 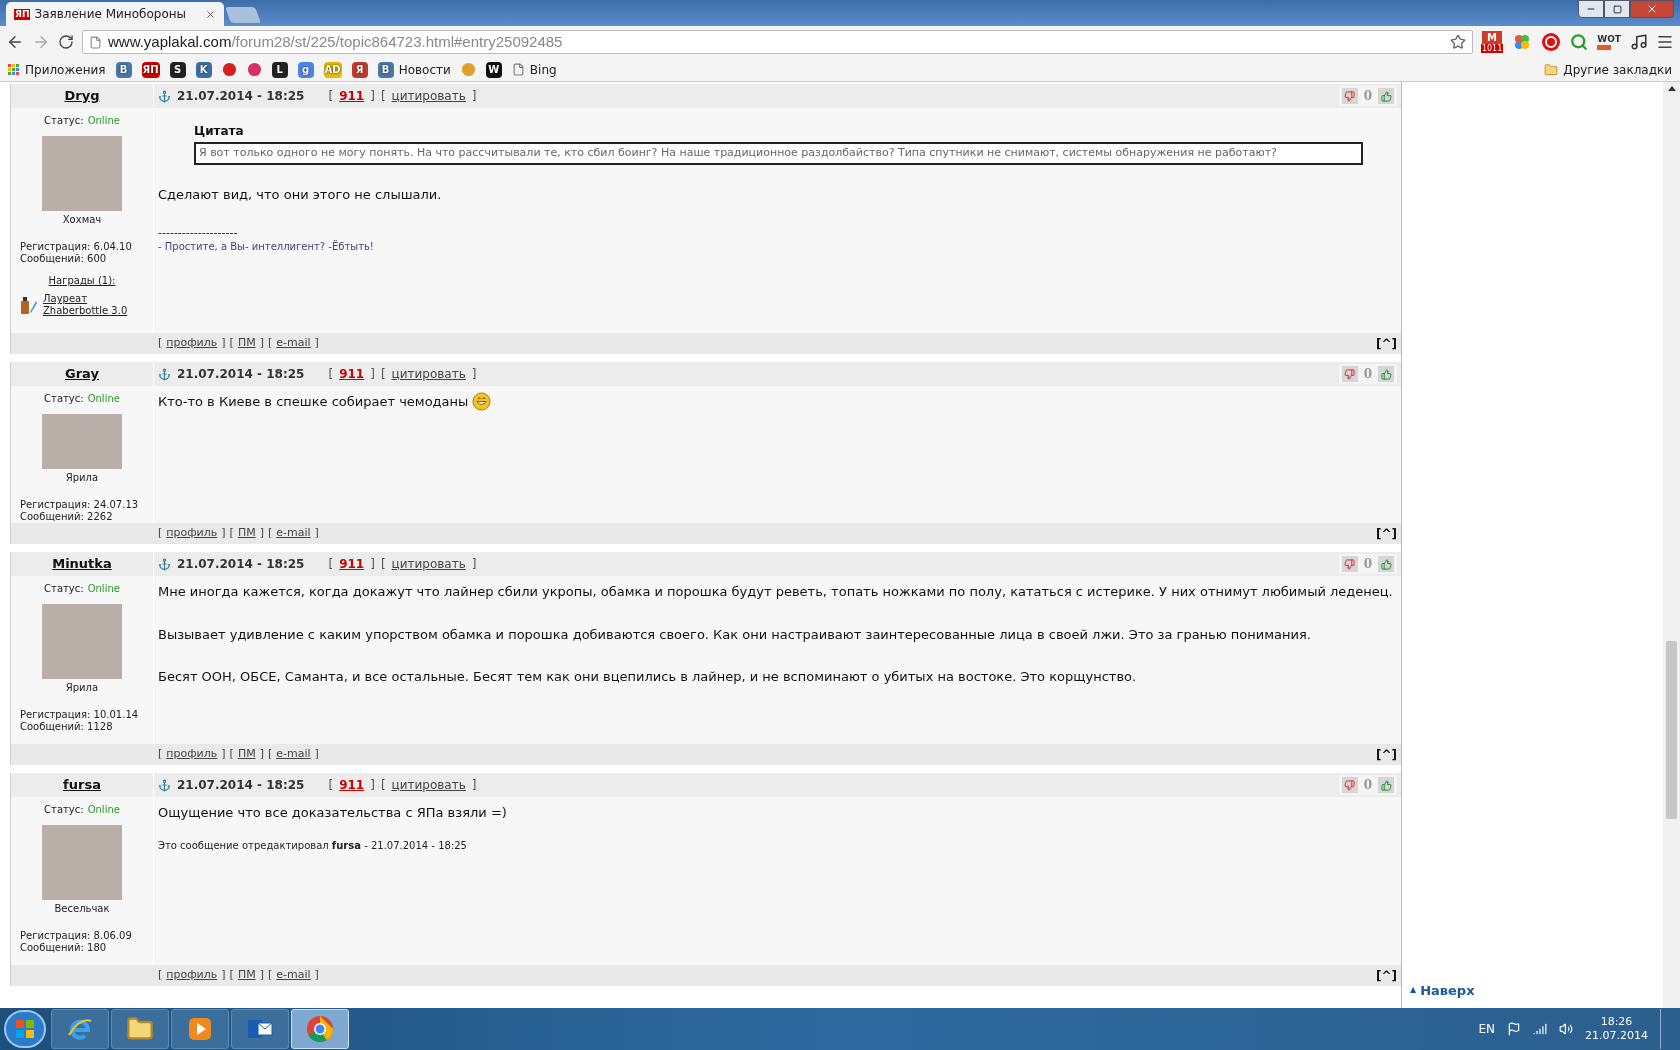 I want to click on address-bar: www.yaplakal.com/forum28/st/225/topic864723.html#entry25092485, so click(x=777, y=42).